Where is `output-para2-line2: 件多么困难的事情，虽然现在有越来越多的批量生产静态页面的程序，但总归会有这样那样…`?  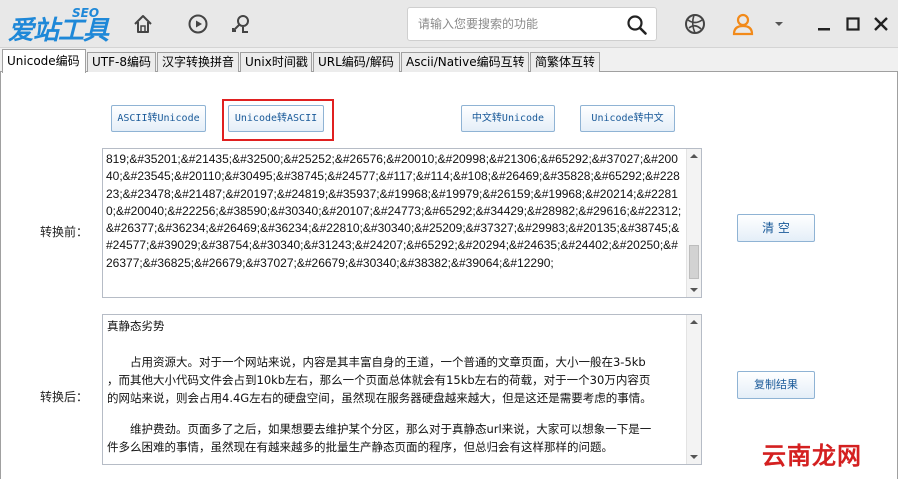
output-para2-line2: 件多么困难的事情，虽然现在有越来越多的批量生产静态页面的程序，但总归会有这样那样… is located at coordinates (360, 447).